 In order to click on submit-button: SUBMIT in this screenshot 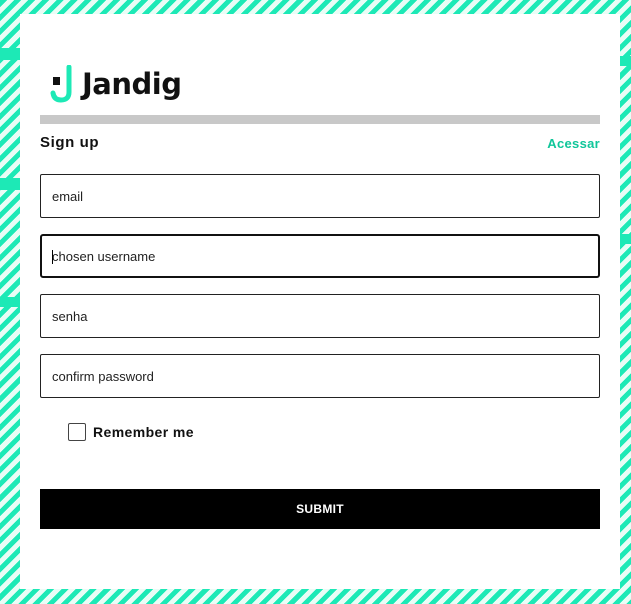, I will do `click(320, 509)`.